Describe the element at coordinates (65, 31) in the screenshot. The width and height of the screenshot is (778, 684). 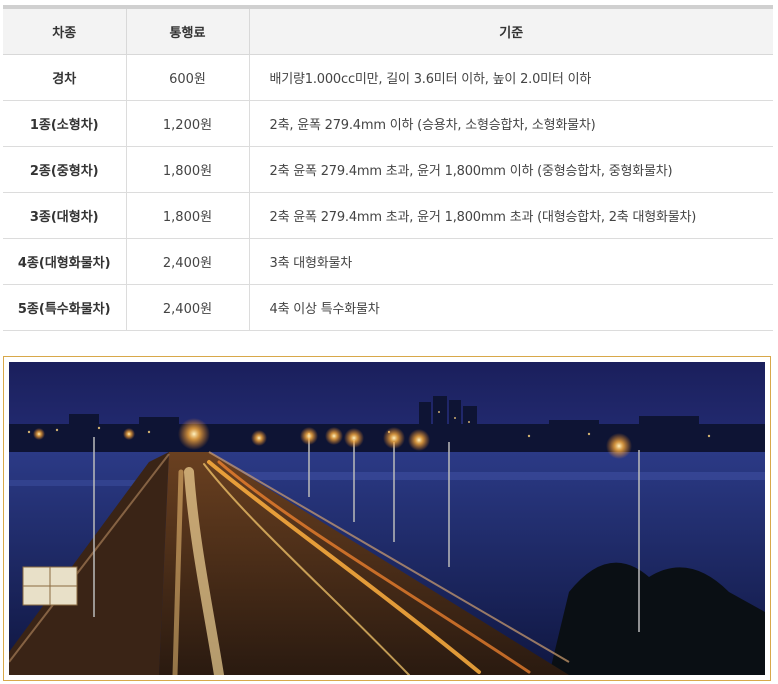
I see `header-vehicle-type: 차종` at that location.